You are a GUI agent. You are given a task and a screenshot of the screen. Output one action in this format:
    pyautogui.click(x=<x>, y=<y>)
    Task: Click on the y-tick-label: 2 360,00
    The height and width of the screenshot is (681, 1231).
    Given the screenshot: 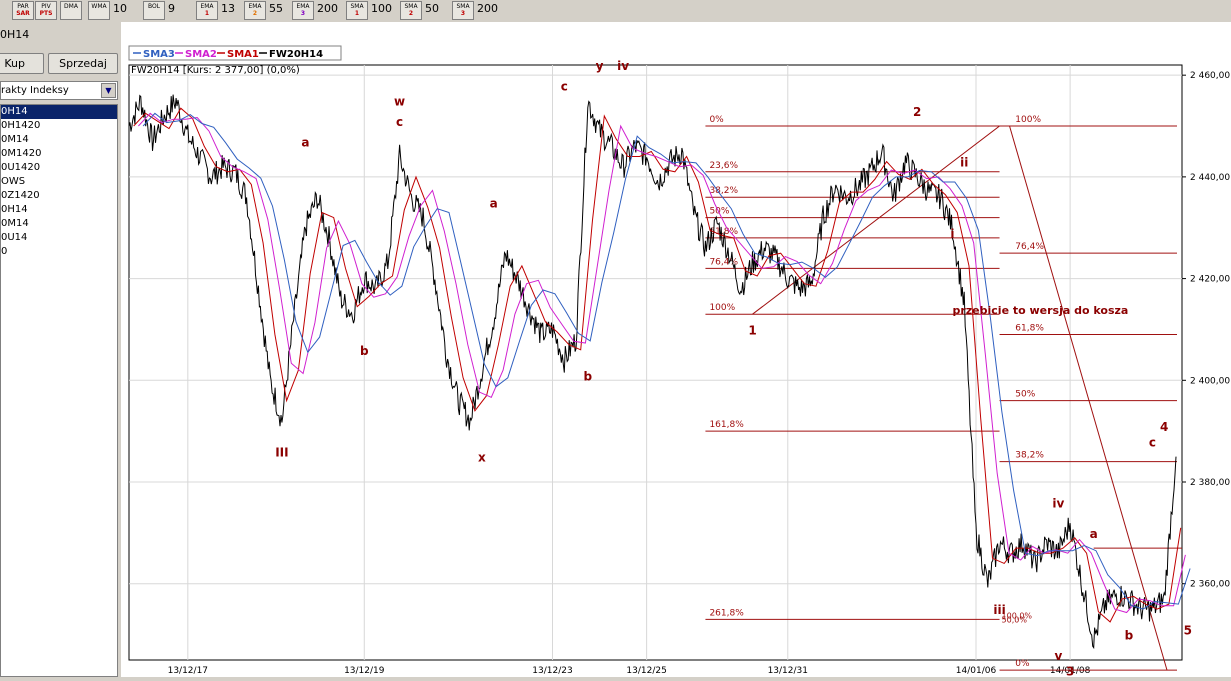 What is the action you would take?
    pyautogui.click(x=1210, y=585)
    